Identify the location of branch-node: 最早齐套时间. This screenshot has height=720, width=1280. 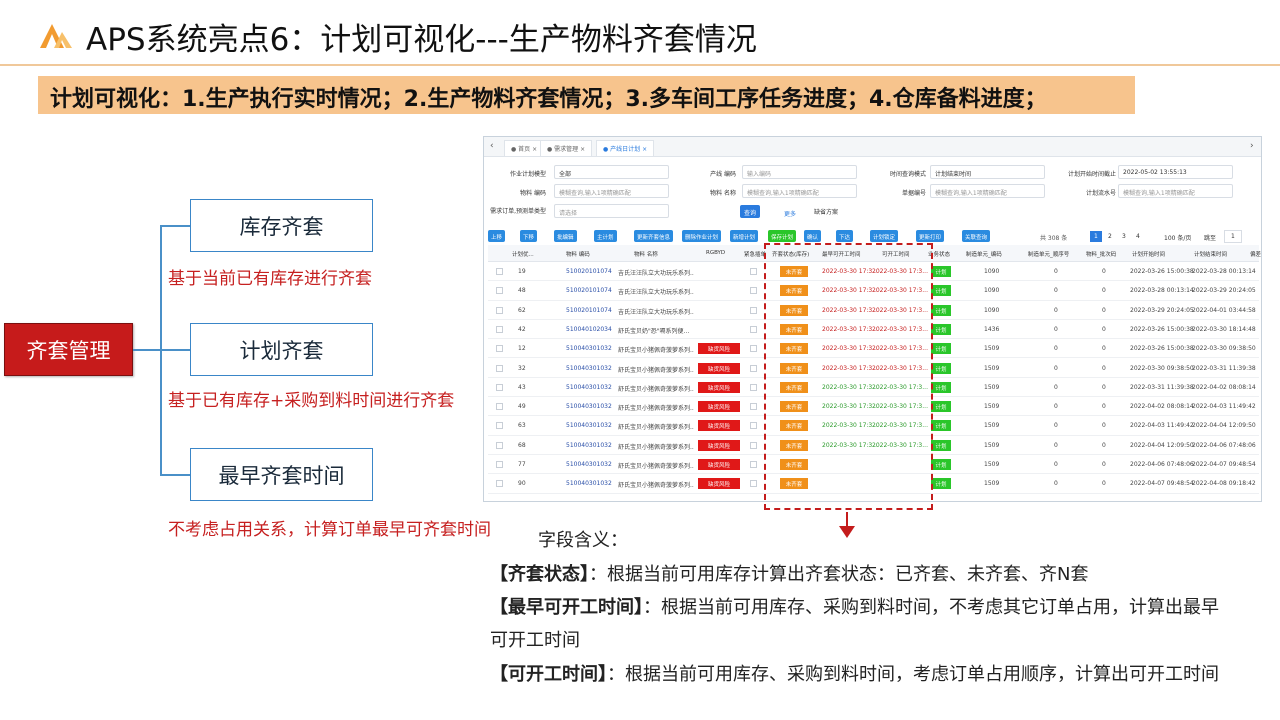
(281, 474).